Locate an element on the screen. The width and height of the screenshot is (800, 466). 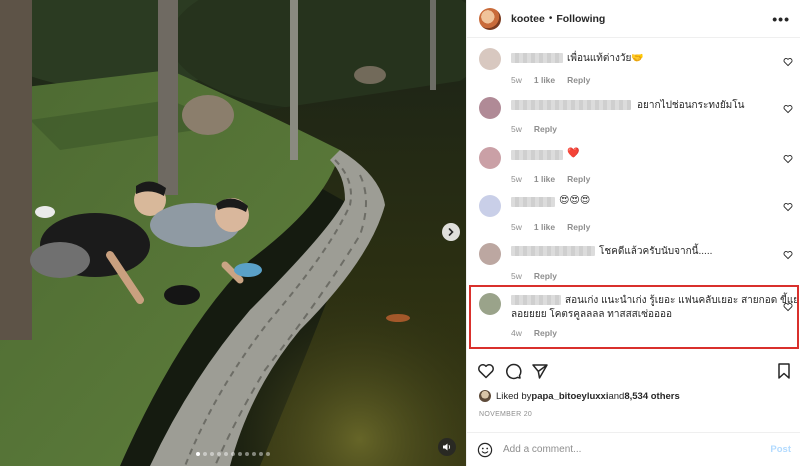
add-comment-input is located at coordinates (637, 449).